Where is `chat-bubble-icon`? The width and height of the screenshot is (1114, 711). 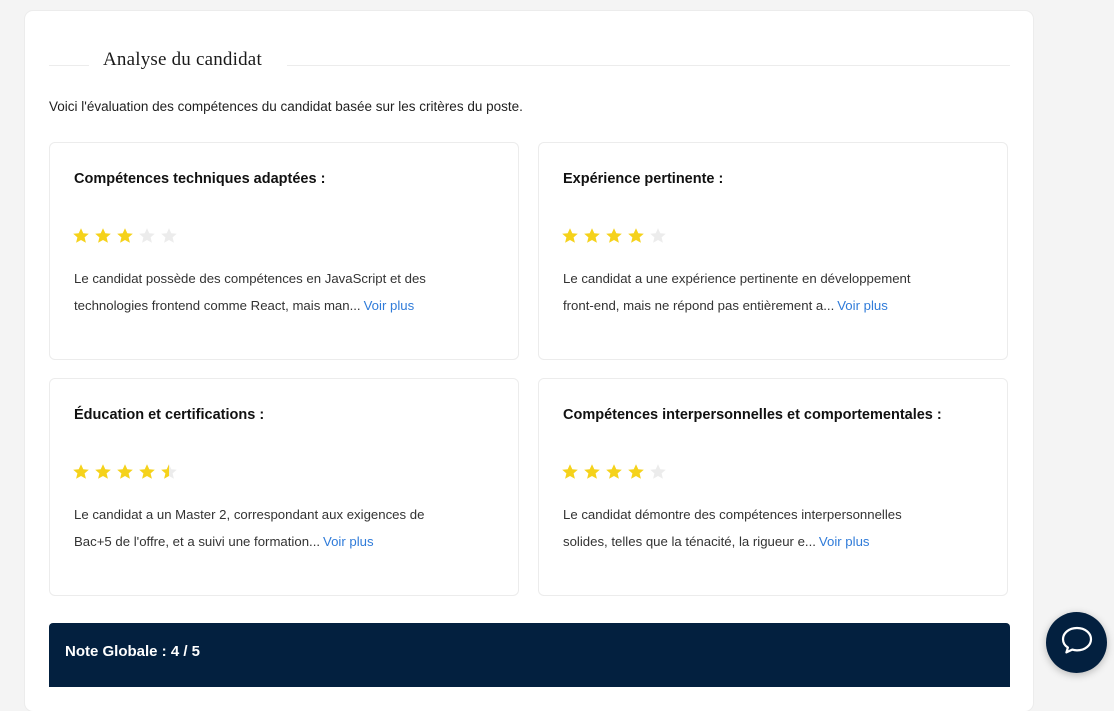
chat-bubble-icon is located at coordinates (1077, 642).